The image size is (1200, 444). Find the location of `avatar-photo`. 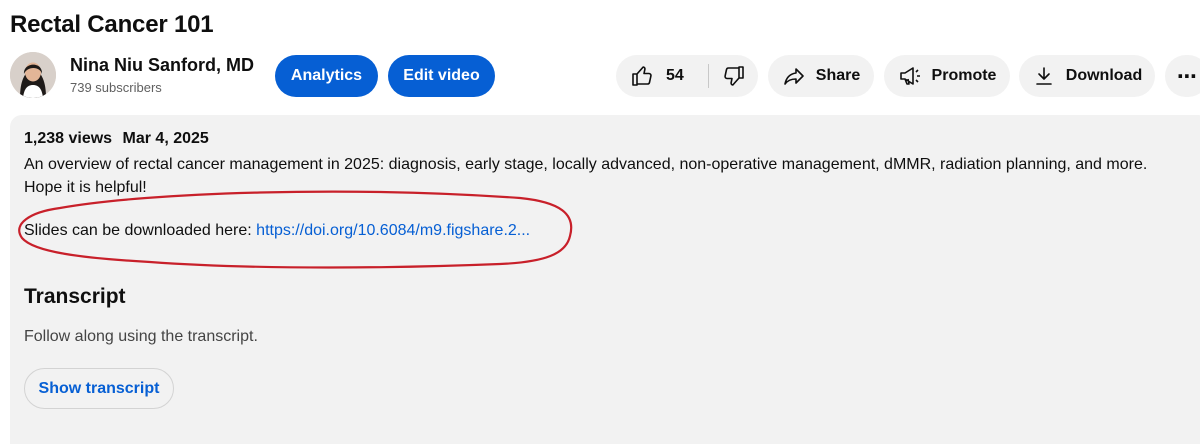

avatar-photo is located at coordinates (33, 75).